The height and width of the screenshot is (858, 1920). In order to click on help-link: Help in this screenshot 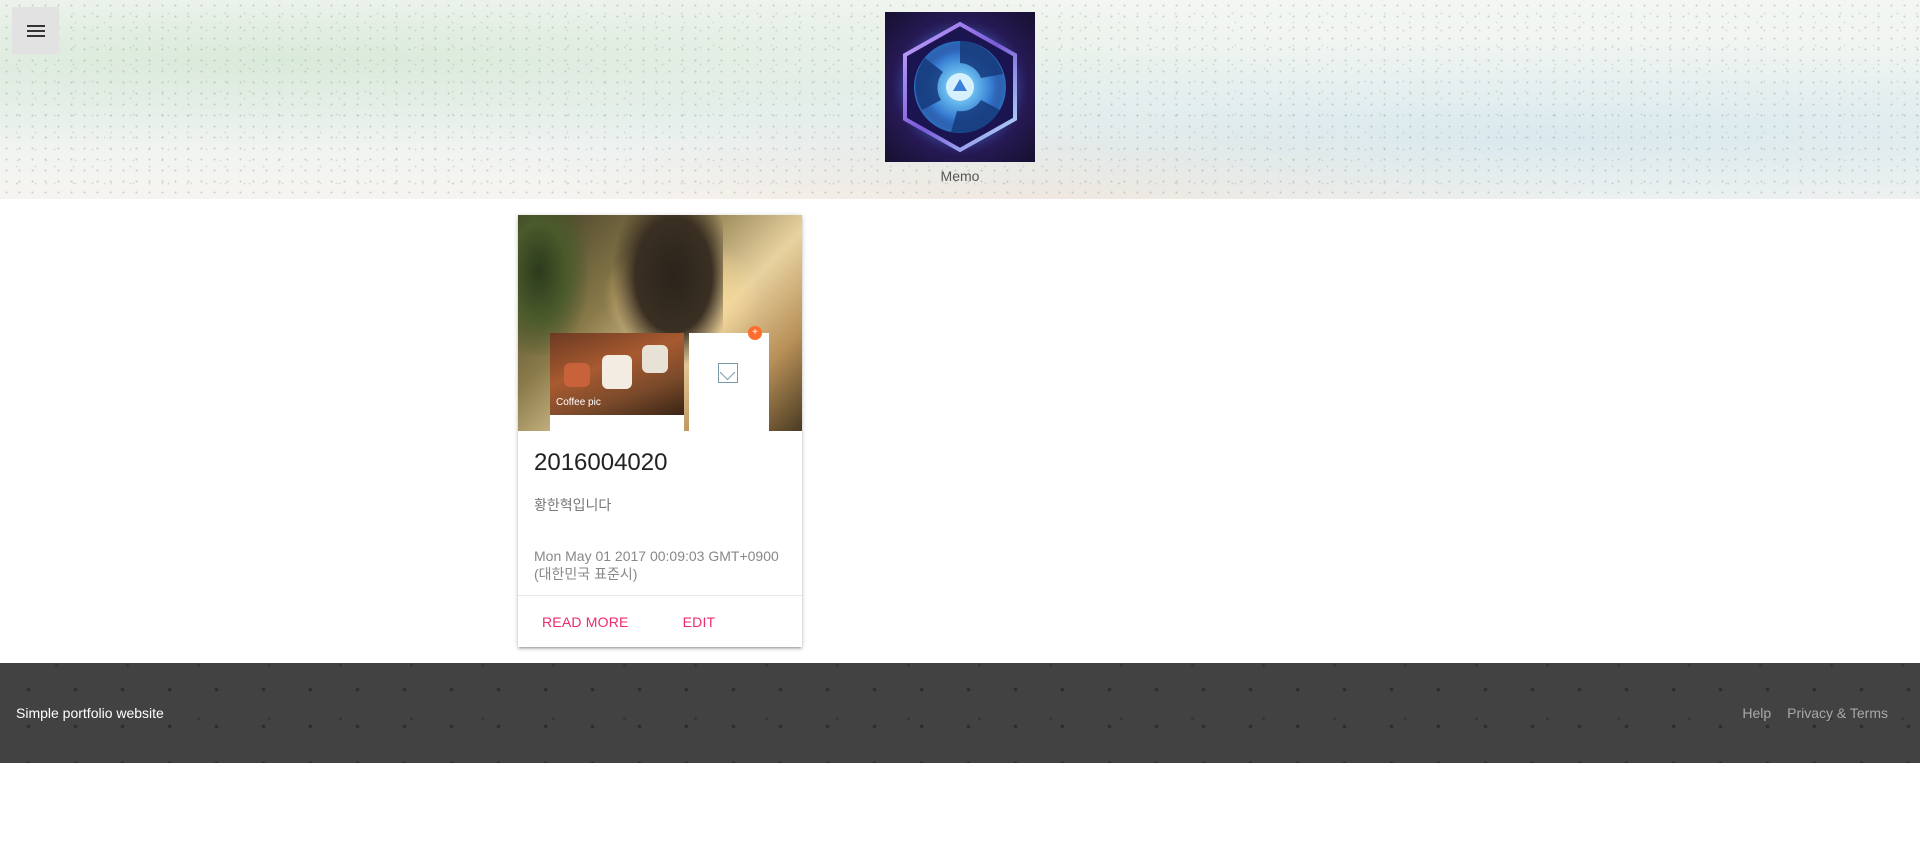, I will do `click(1756, 713)`.